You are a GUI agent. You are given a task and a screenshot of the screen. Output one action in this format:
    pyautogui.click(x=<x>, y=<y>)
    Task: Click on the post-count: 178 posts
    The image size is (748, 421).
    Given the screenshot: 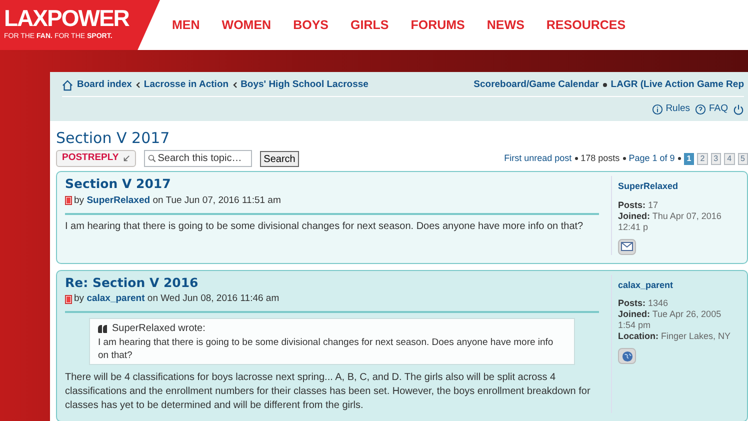 What is the action you would take?
    pyautogui.click(x=600, y=158)
    